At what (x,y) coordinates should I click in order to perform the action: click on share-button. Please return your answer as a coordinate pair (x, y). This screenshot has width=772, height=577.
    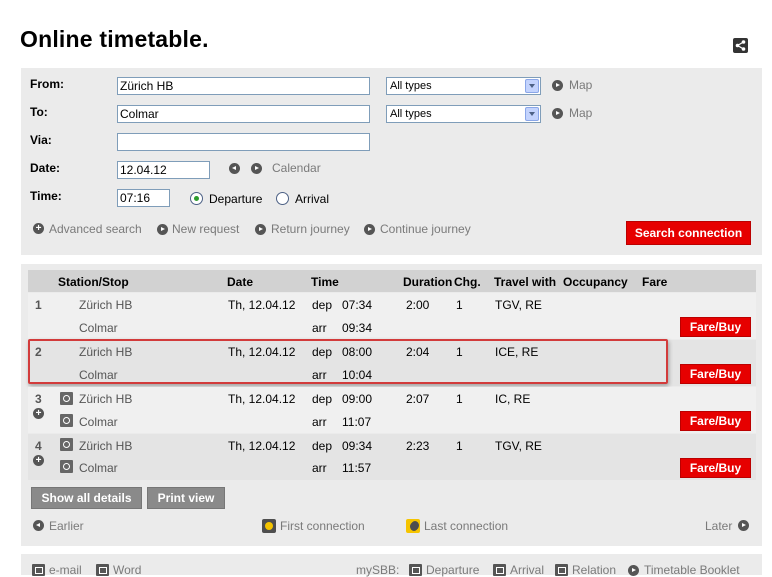
    Looking at the image, I should click on (740, 45).